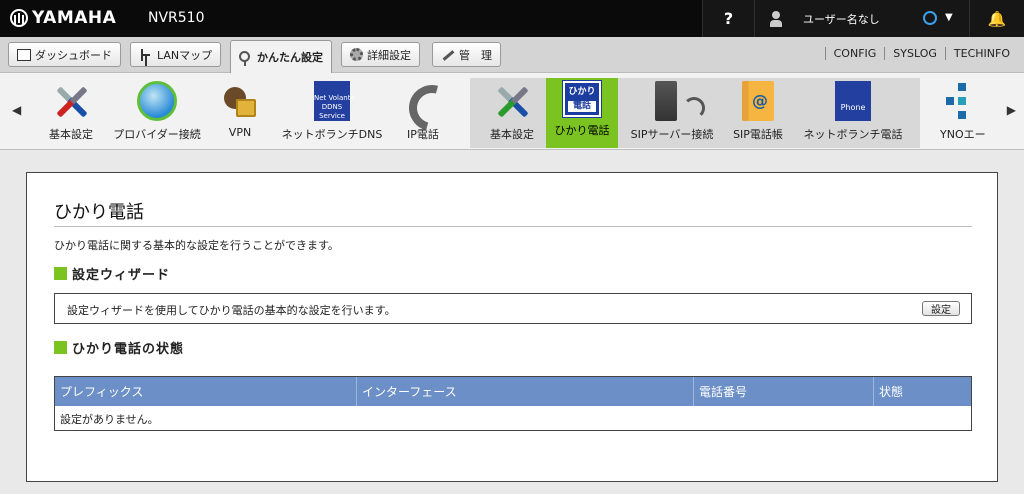  Describe the element at coordinates (423, 101) in the screenshot. I see `phone-handset-icon` at that location.